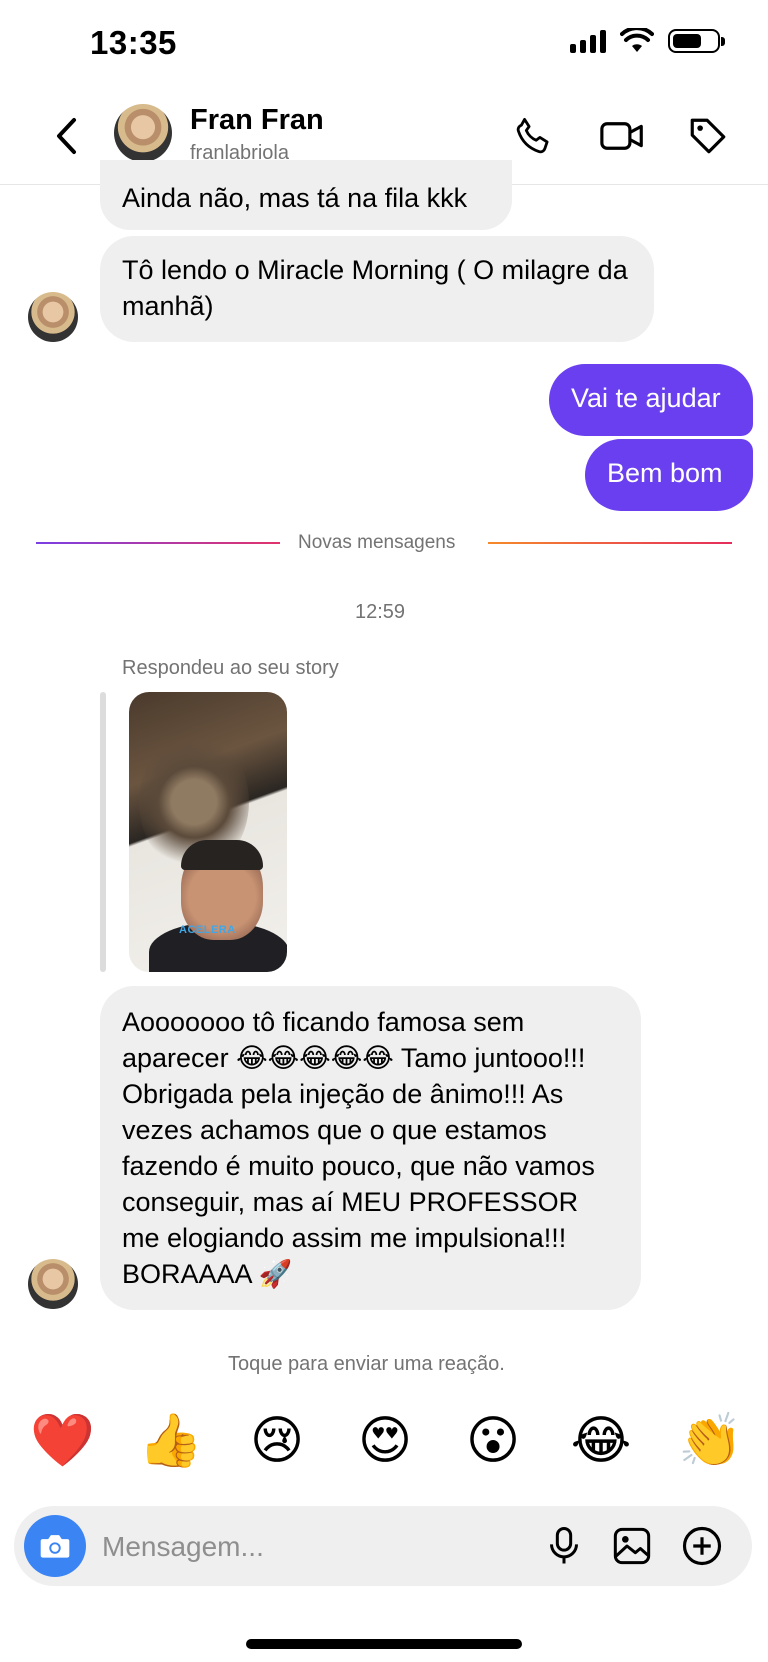  I want to click on gallery-icon, so click(632, 1546).